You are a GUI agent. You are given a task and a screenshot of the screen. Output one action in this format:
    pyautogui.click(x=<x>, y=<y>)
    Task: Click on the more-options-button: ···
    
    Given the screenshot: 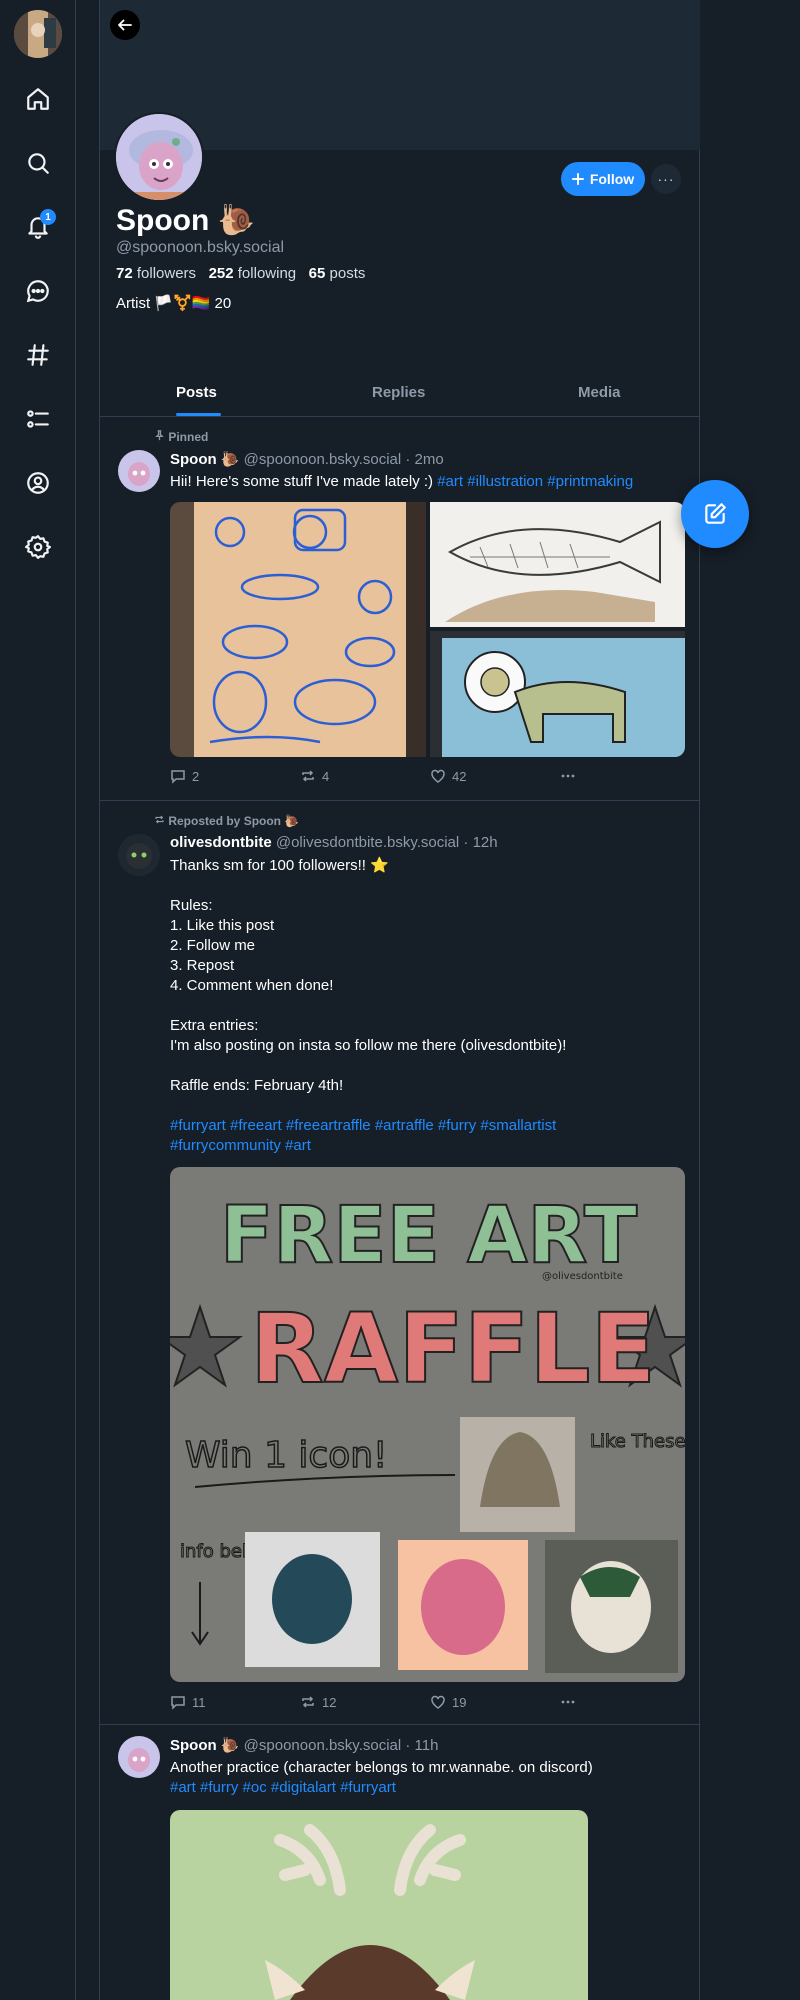 What is the action you would take?
    pyautogui.click(x=666, y=179)
    